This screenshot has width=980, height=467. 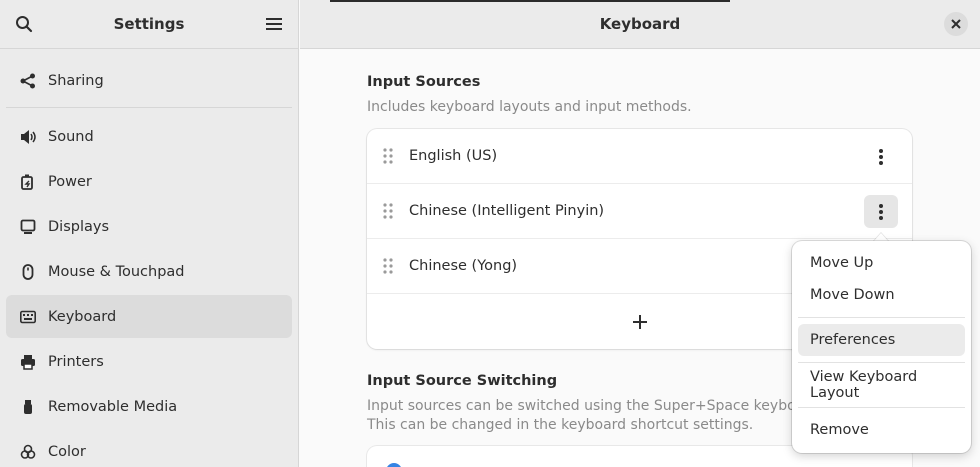 I want to click on search-button, so click(x=24, y=24).